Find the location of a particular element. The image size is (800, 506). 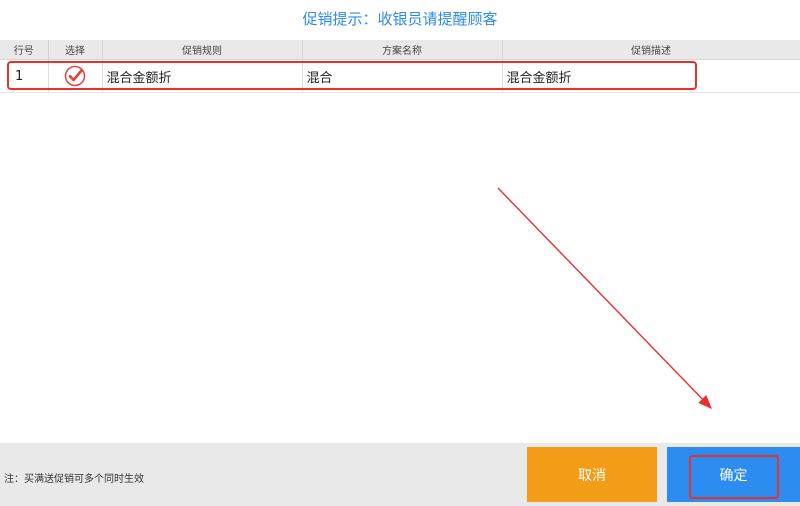

footer-note: 注：买满送促销可多个同时生效 is located at coordinates (74, 479).